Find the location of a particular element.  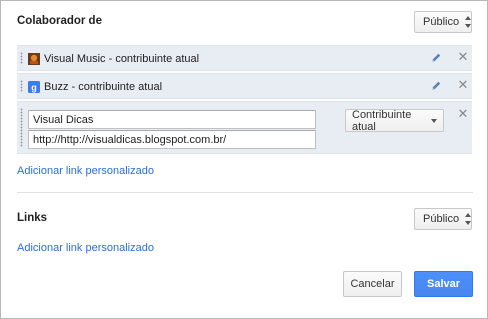

section-divider is located at coordinates (245, 192).